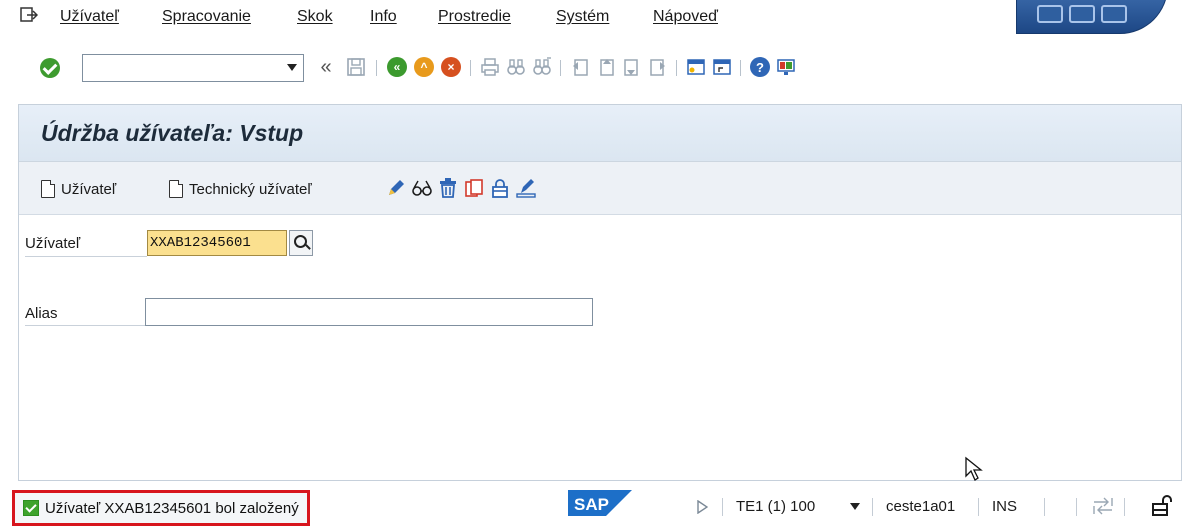  Describe the element at coordinates (722, 67) in the screenshot. I see `shortcut-icon` at that location.